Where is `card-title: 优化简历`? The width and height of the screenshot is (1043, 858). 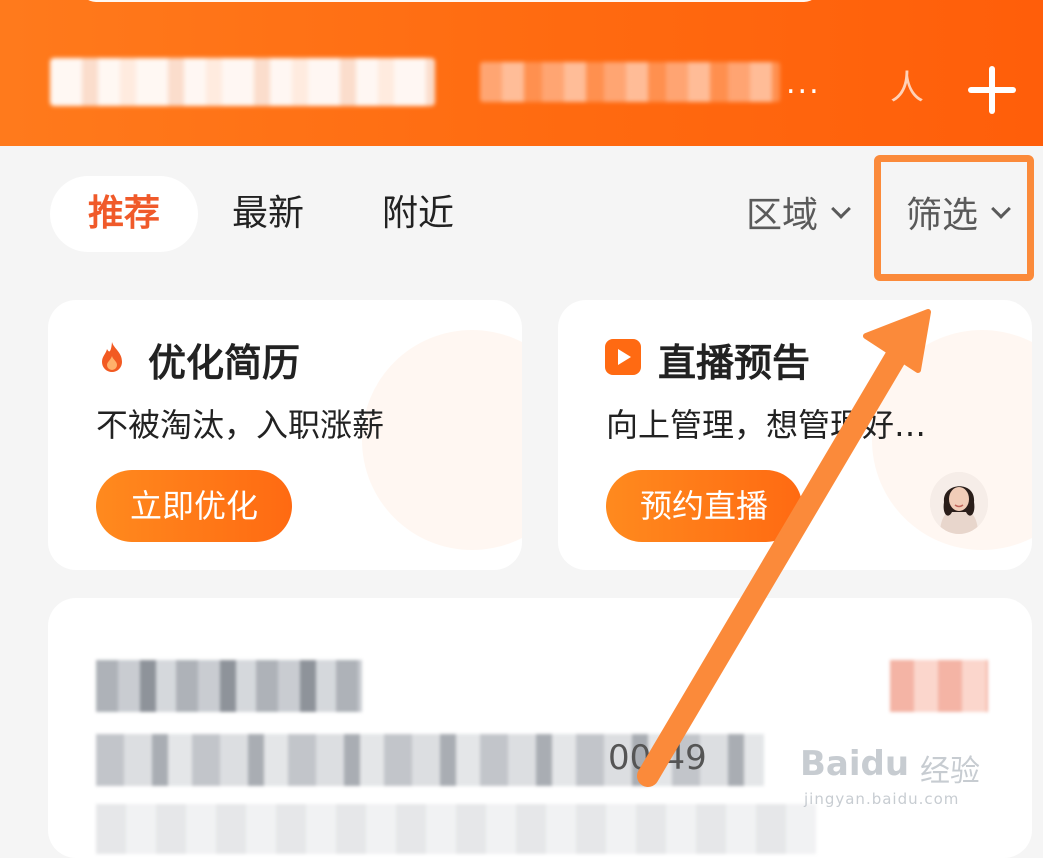 card-title: 优化简历 is located at coordinates (224, 363).